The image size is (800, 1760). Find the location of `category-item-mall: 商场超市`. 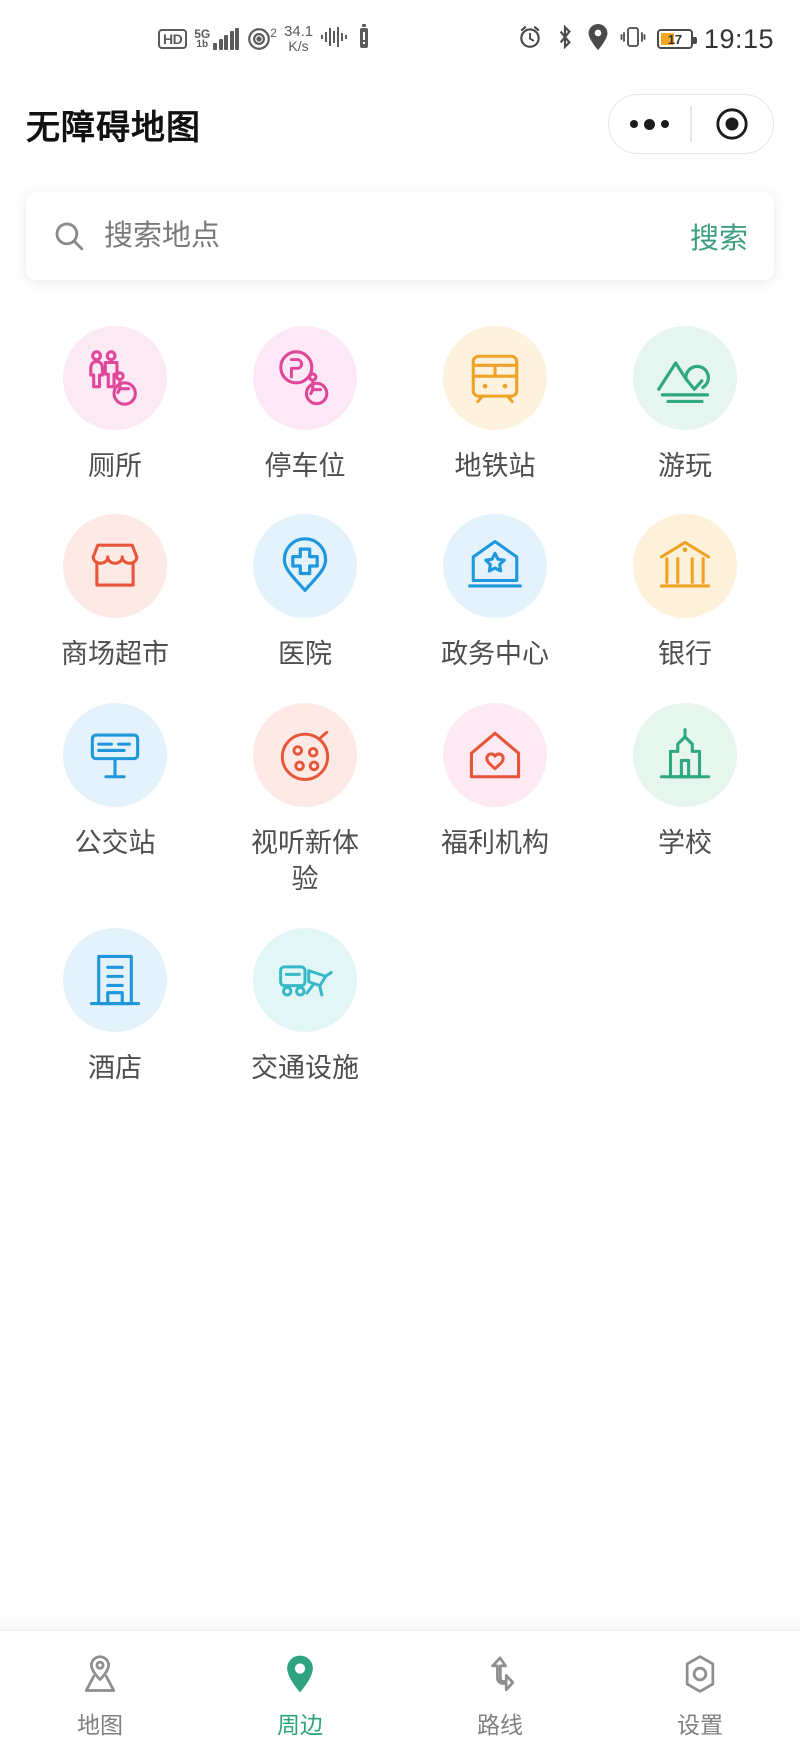

category-item-mall: 商场超市 is located at coordinates (115, 596).